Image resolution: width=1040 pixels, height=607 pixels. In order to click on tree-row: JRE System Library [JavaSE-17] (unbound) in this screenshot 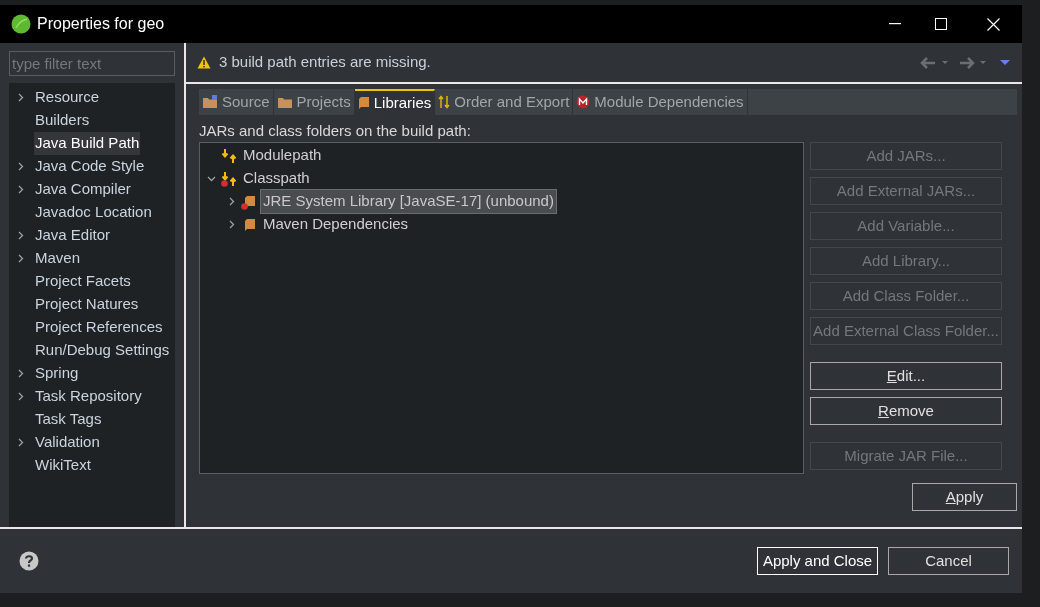, I will do `click(379, 201)`.